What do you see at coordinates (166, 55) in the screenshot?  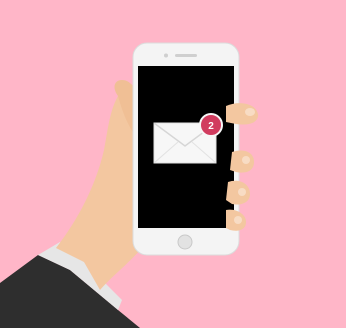 I see `phone-camera` at bounding box center [166, 55].